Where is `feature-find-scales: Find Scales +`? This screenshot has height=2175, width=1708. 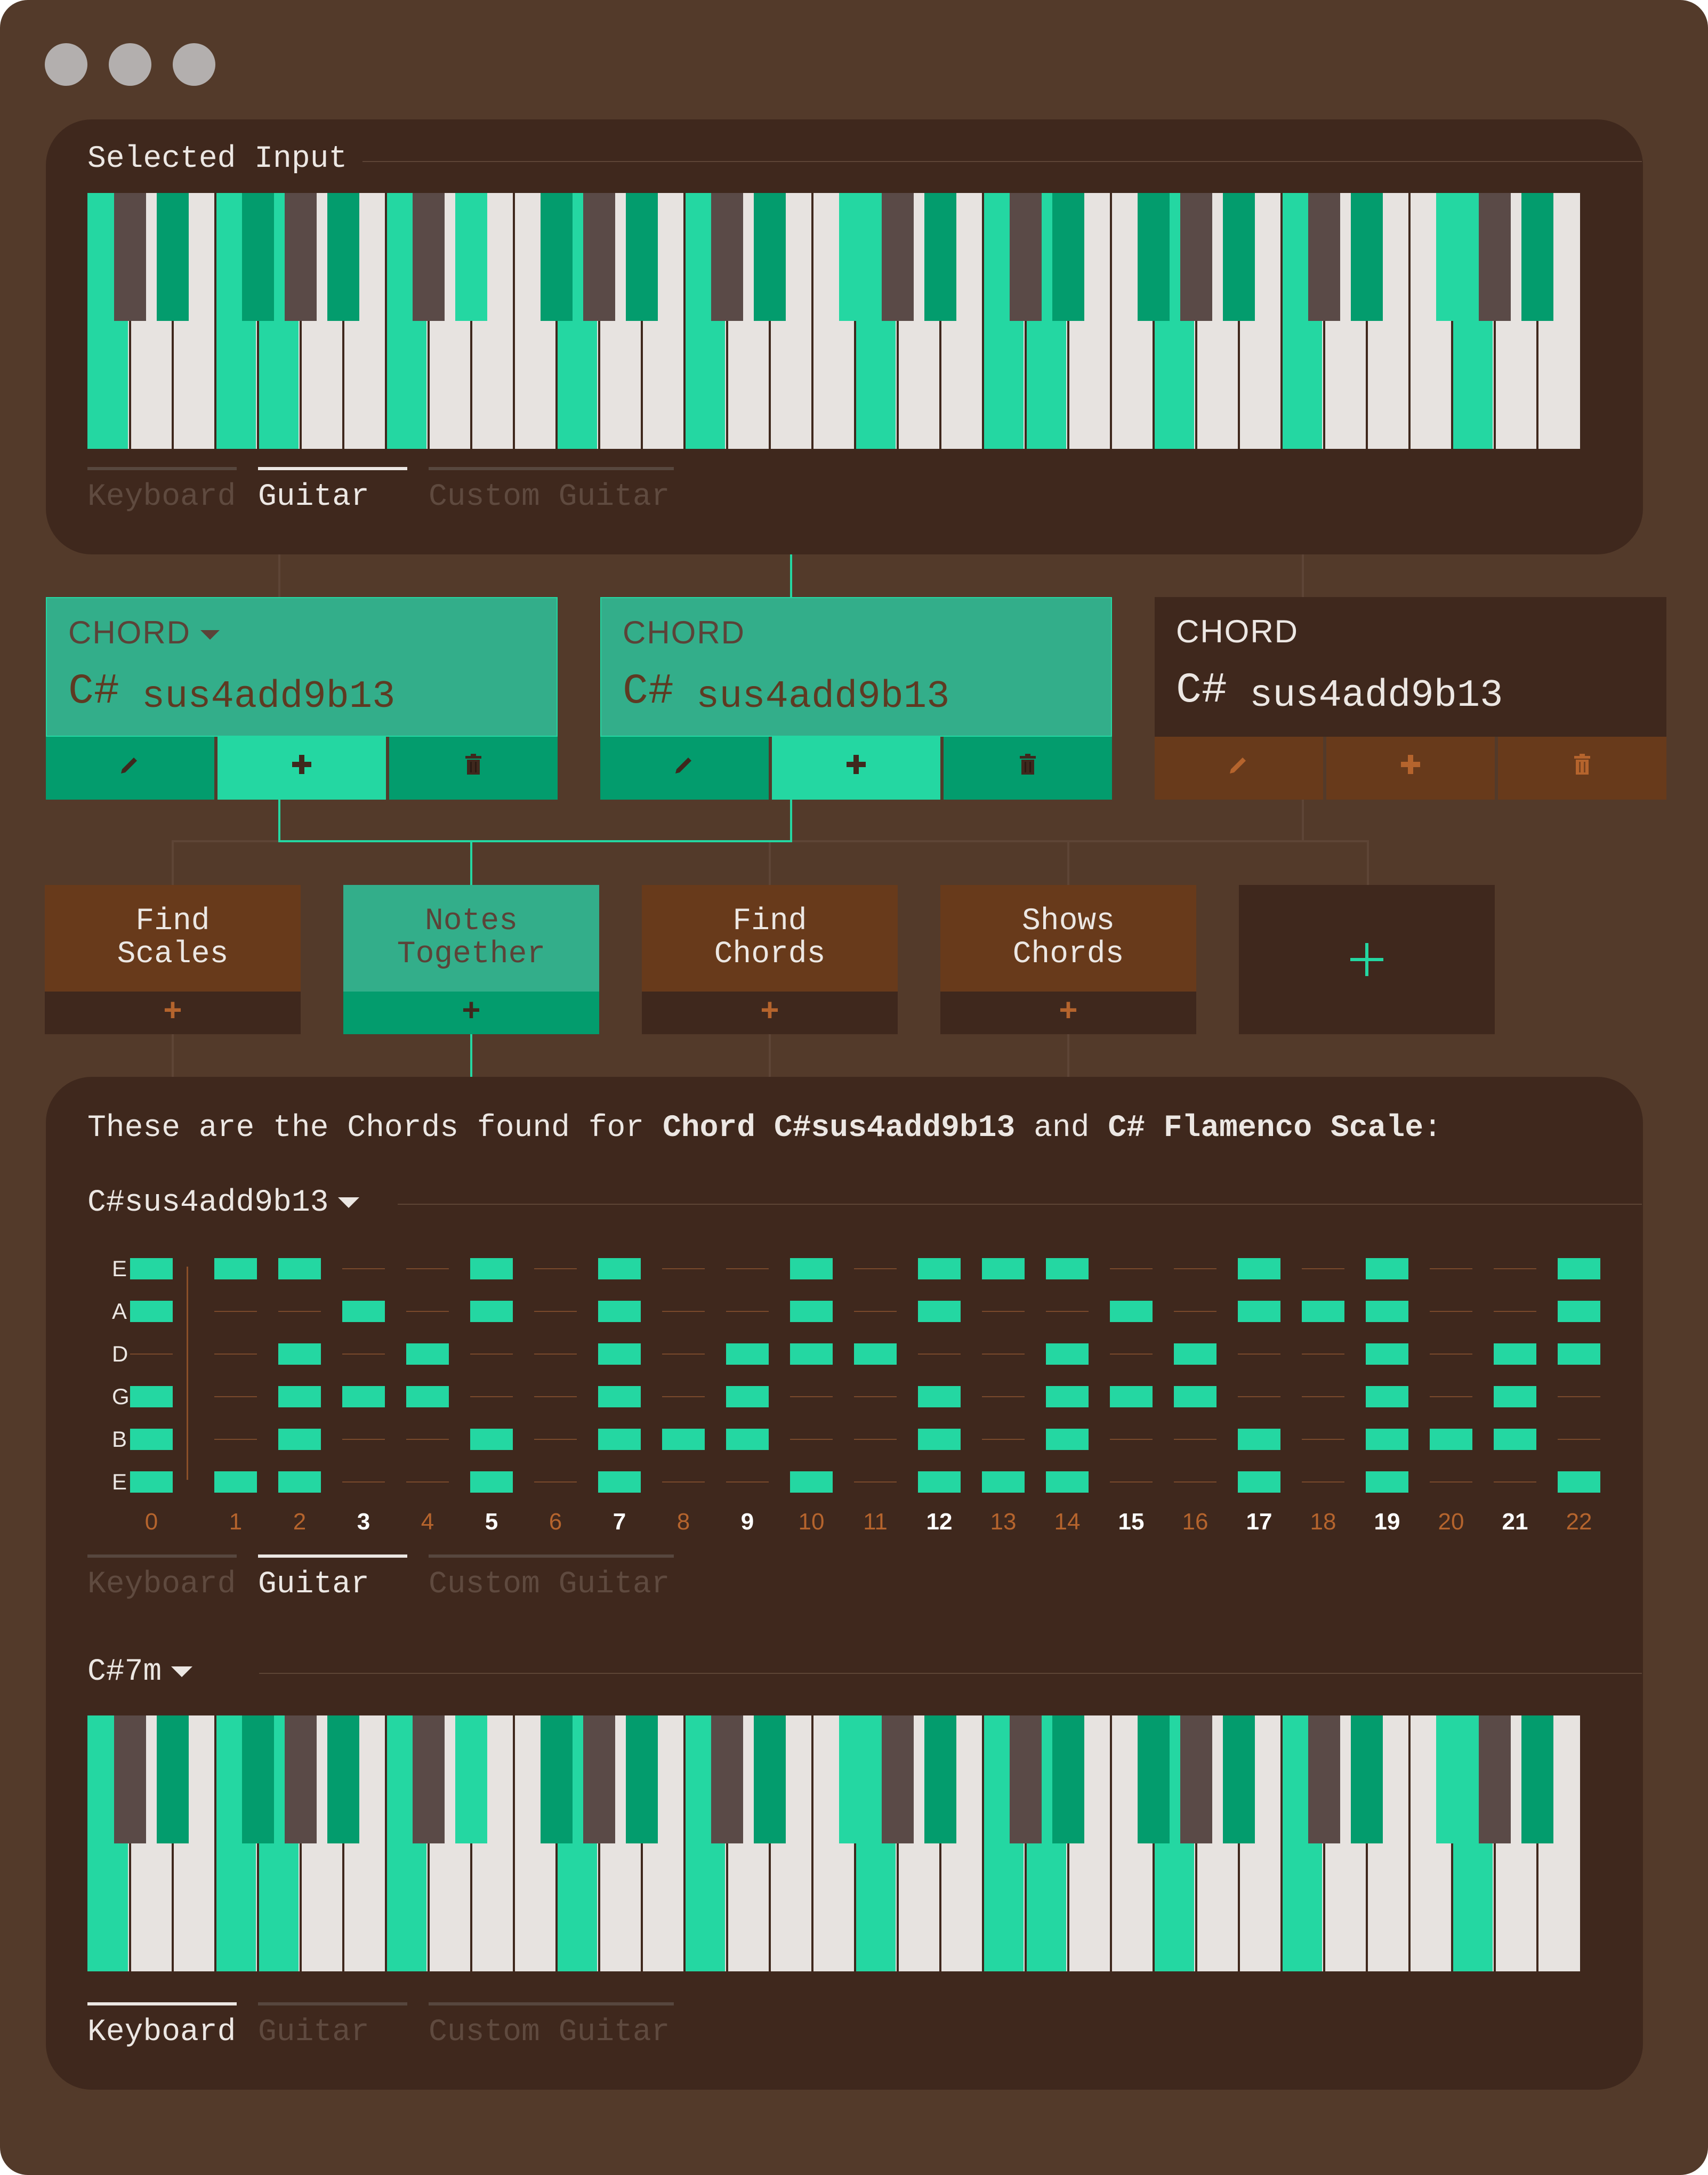
feature-find-scales: Find Scales + is located at coordinates (173, 959).